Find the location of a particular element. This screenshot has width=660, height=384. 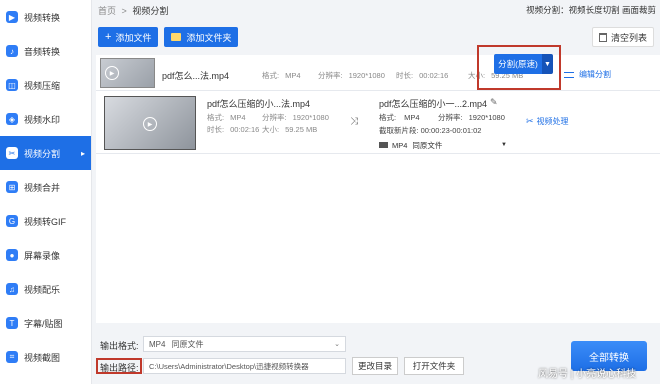

toolbar: + 添加文件 添加文件夹 清空列表 is located at coordinates (376, 37).